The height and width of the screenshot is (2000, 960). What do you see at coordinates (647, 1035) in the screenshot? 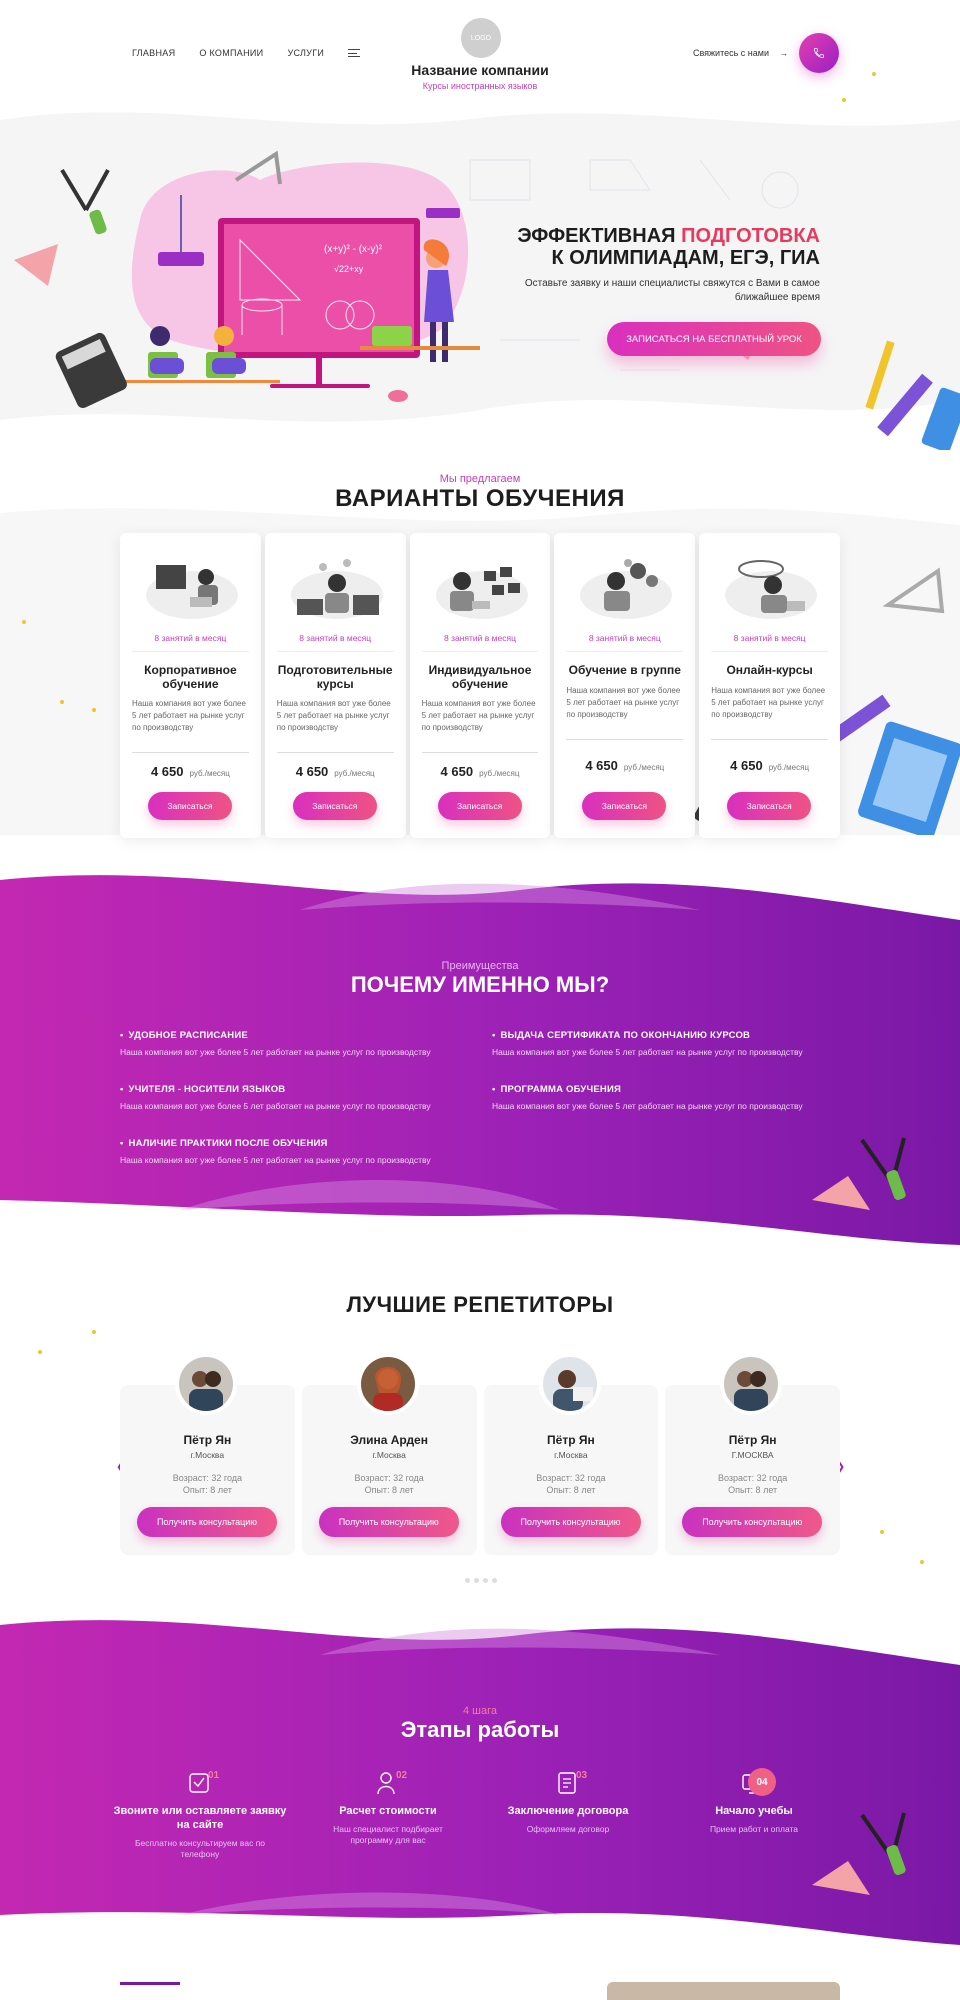
I see `advantage-title: ВЫДАЧА СЕРТИФИКАТА ПО ОКОНЧАНИЮ КУРСОВ` at bounding box center [647, 1035].